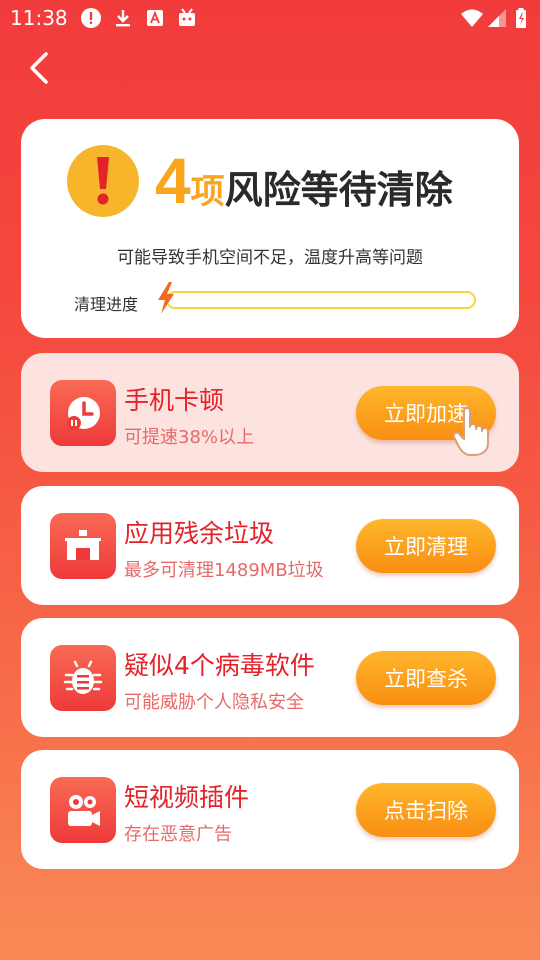 This screenshot has width=540, height=960. What do you see at coordinates (270, 809) in the screenshot?
I see `card-short-video-plugin: 短视频插件 存在恶意广告 点击扫除` at bounding box center [270, 809].